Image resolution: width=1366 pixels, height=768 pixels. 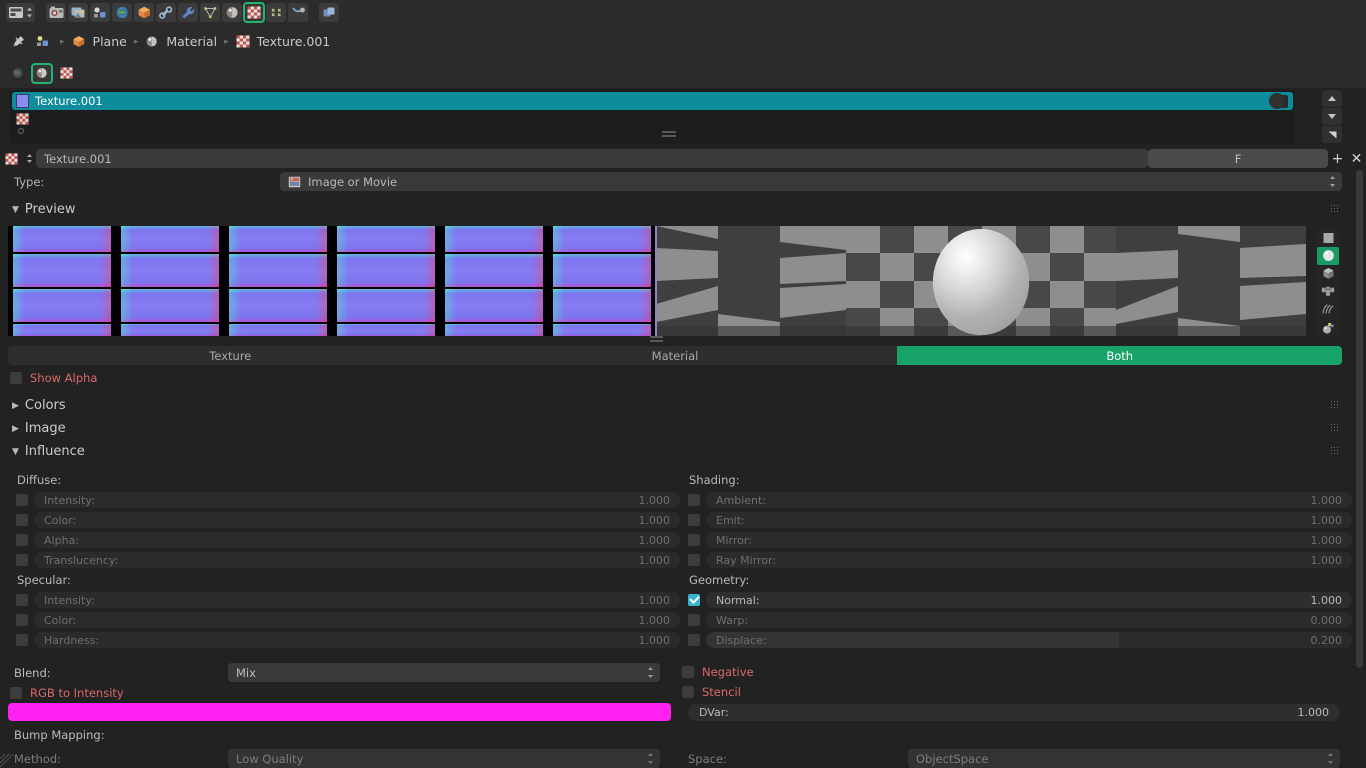 What do you see at coordinates (1029, 620) in the screenshot?
I see `geometry-warp-slider: Warp: 0.000` at bounding box center [1029, 620].